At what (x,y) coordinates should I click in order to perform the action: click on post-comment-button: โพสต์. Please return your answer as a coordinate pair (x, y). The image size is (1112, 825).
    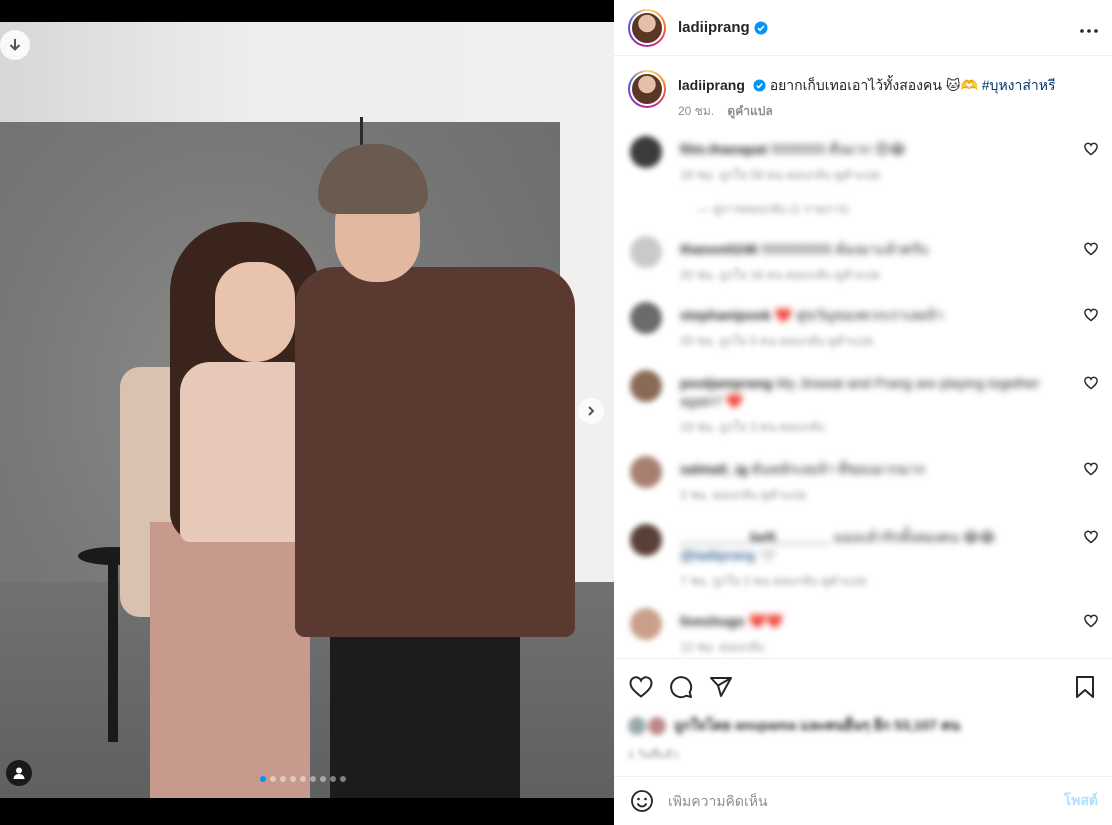
    Looking at the image, I should click on (1081, 801).